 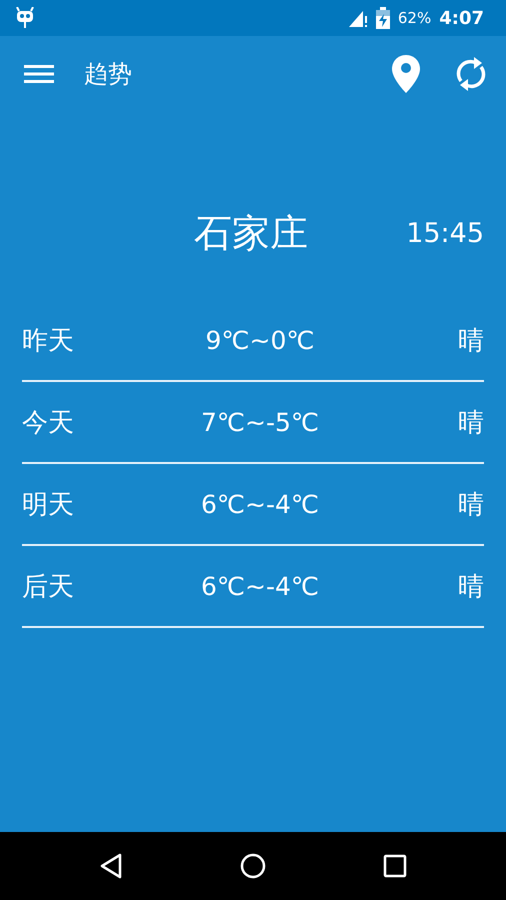 I want to click on day-label: 今天, so click(x=48, y=423).